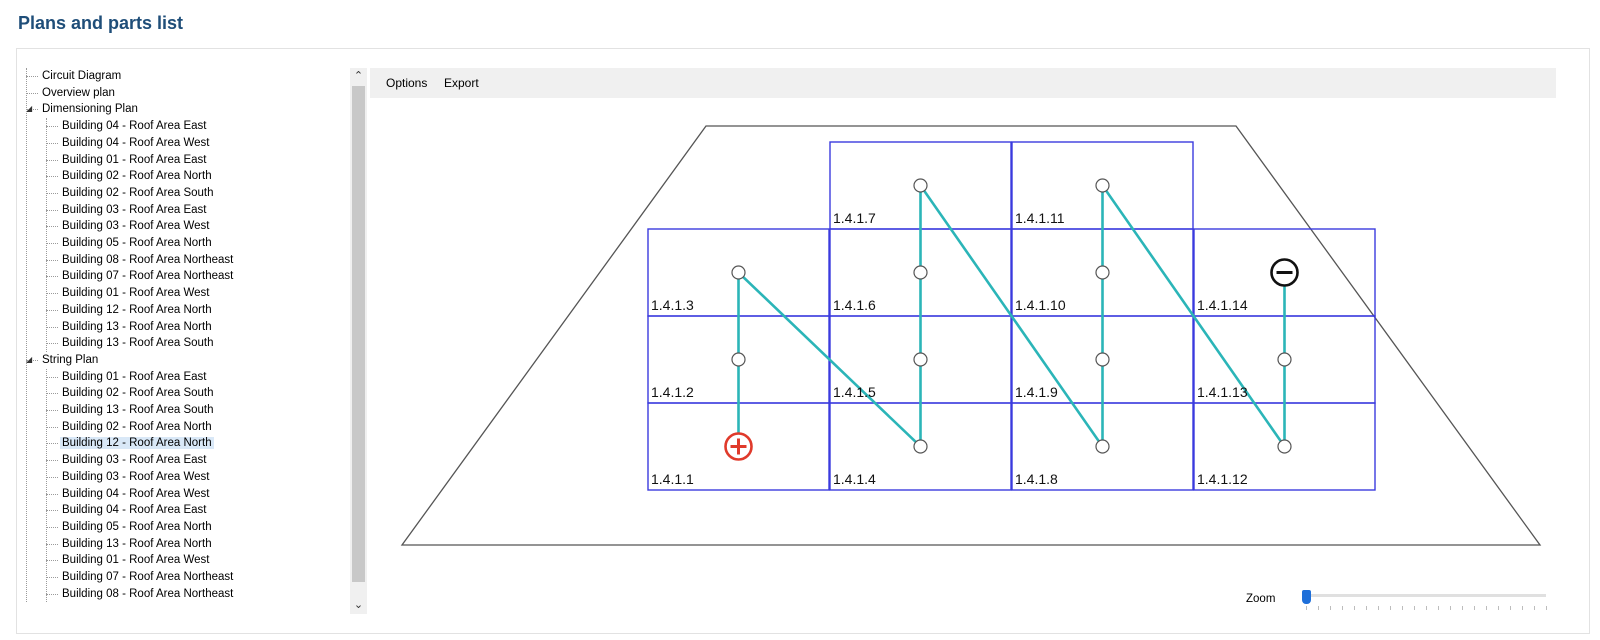 This screenshot has width=1600, height=640. Describe the element at coordinates (1036, 392) in the screenshot. I see `module-label: 1.4.1.9` at that location.